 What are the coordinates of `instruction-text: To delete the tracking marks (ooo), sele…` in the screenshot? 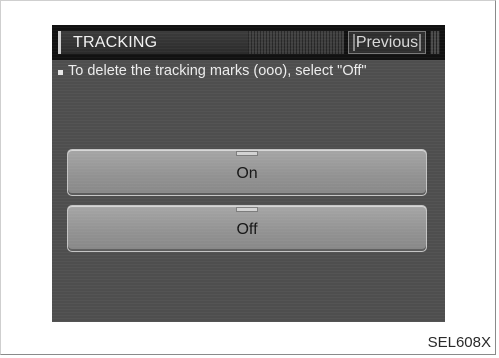 It's located at (217, 71).